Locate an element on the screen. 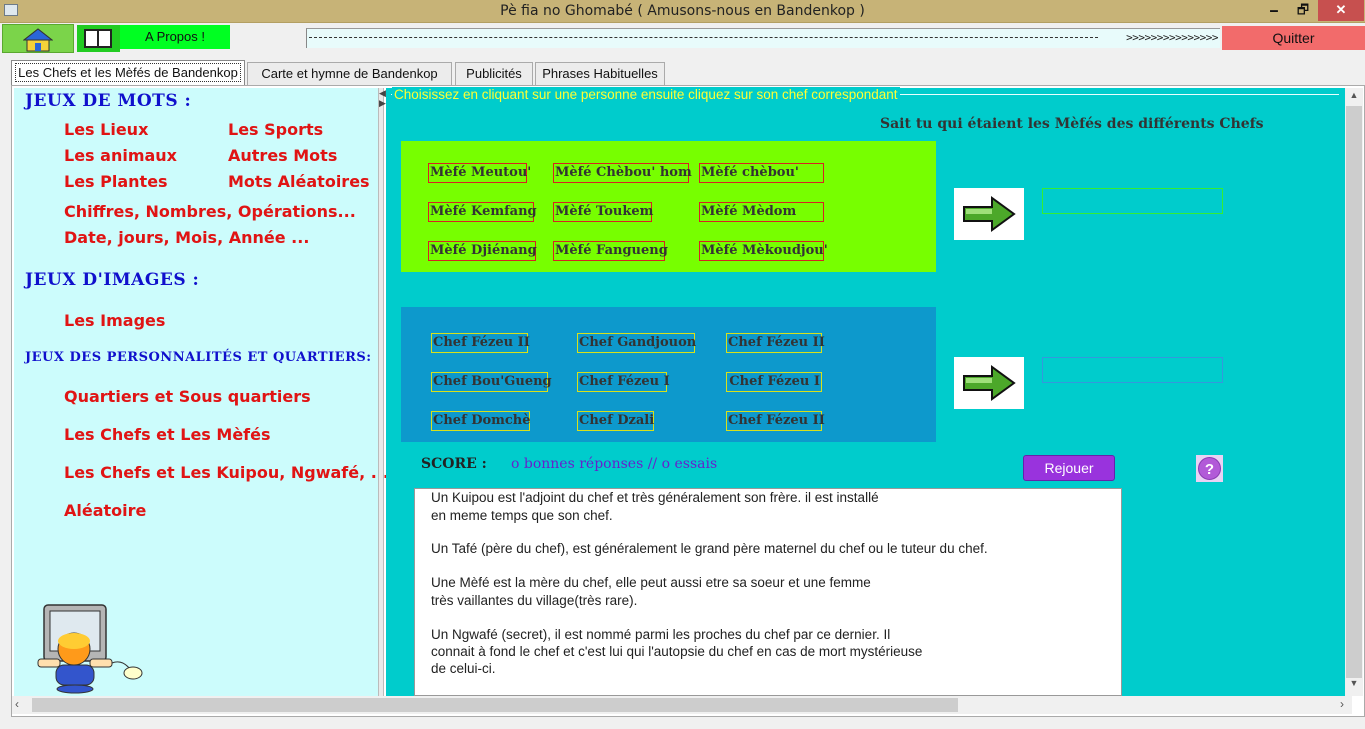 This screenshot has width=1365, height=729. link-mots-aleatoires: Mots Aléatoires is located at coordinates (299, 181).